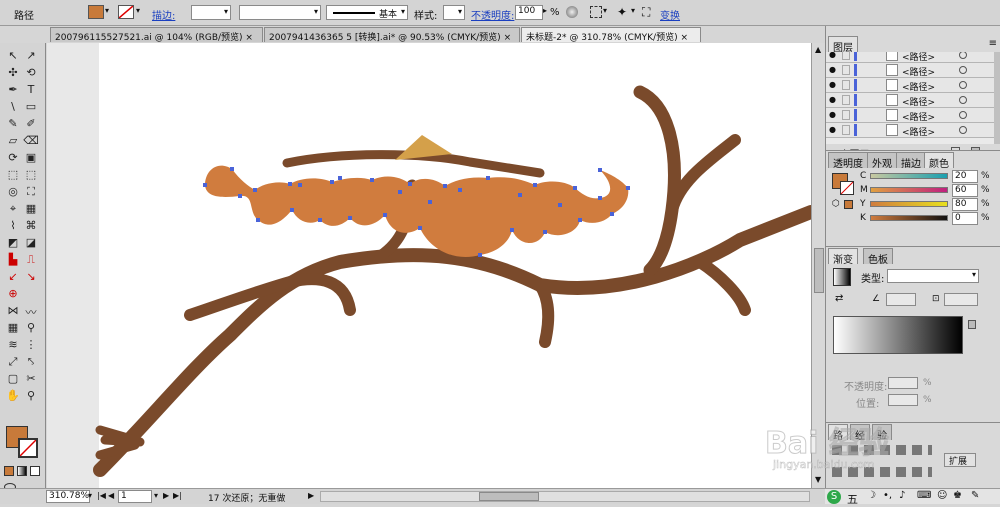  What do you see at coordinates (13, 329) in the screenshot?
I see `chart-tool-icon: ▦` at bounding box center [13, 329].